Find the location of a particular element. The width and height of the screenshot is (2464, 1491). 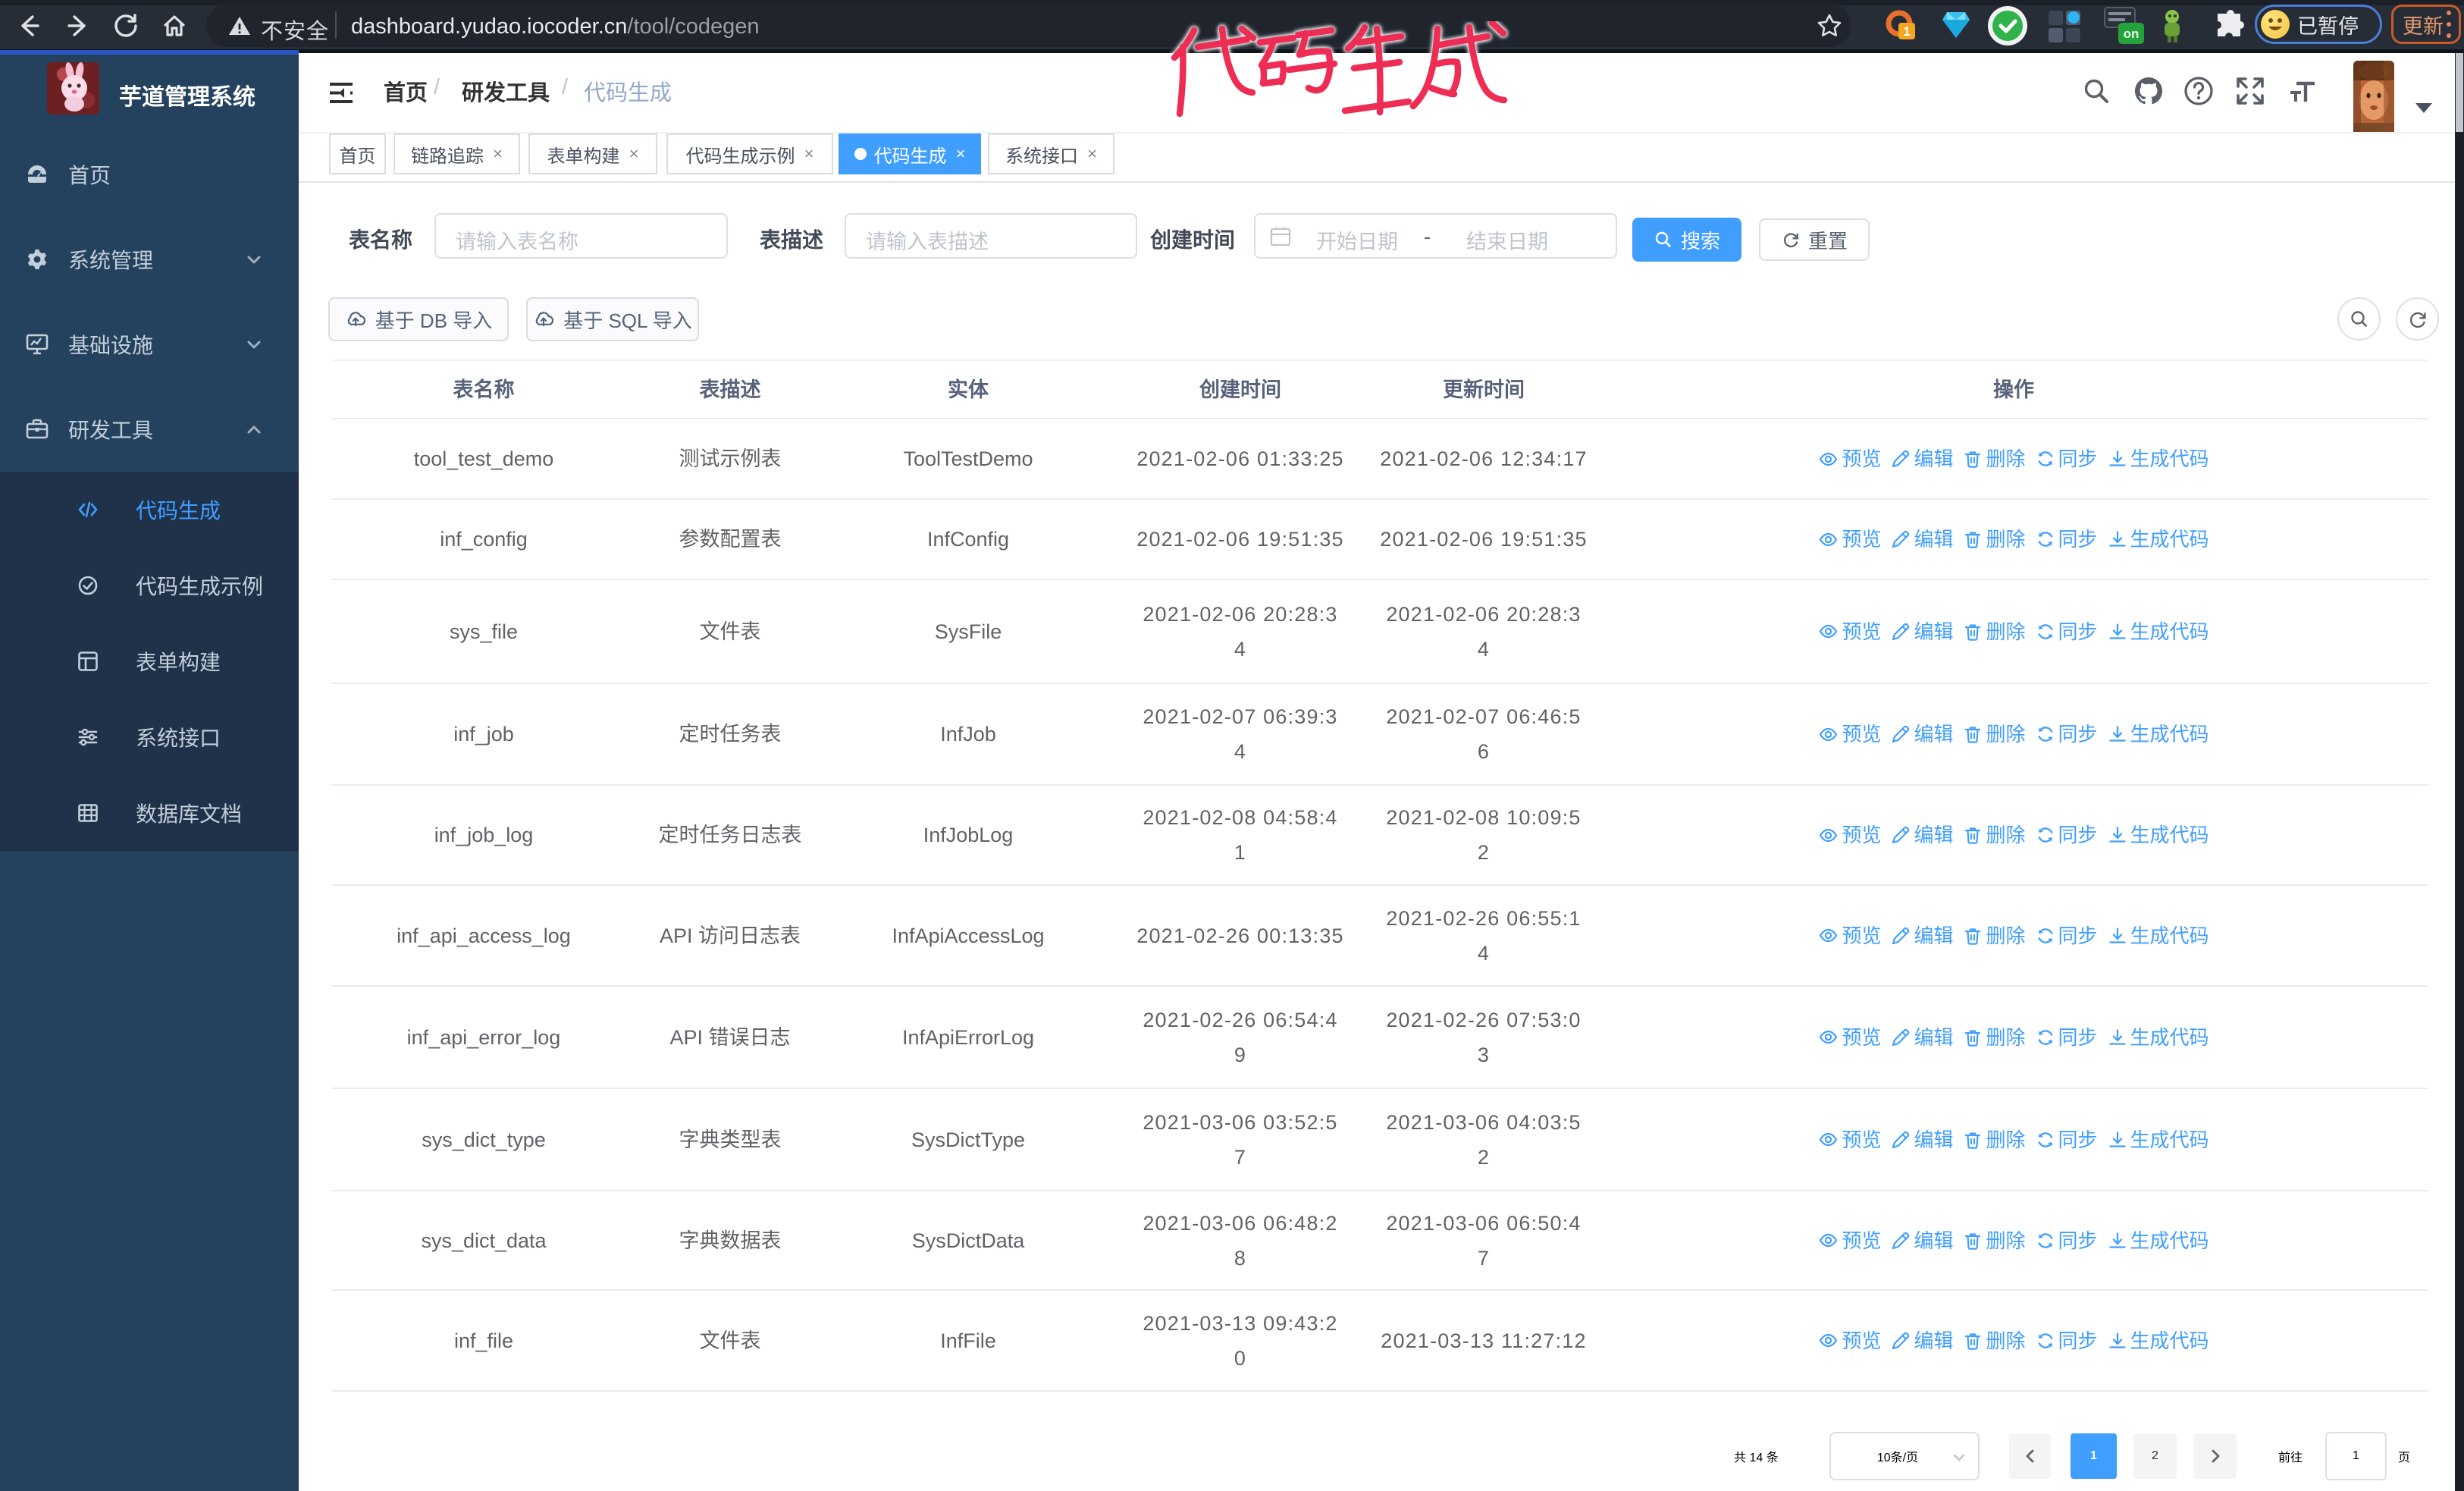

svg-text: 1 is located at coordinates (1906, 31).